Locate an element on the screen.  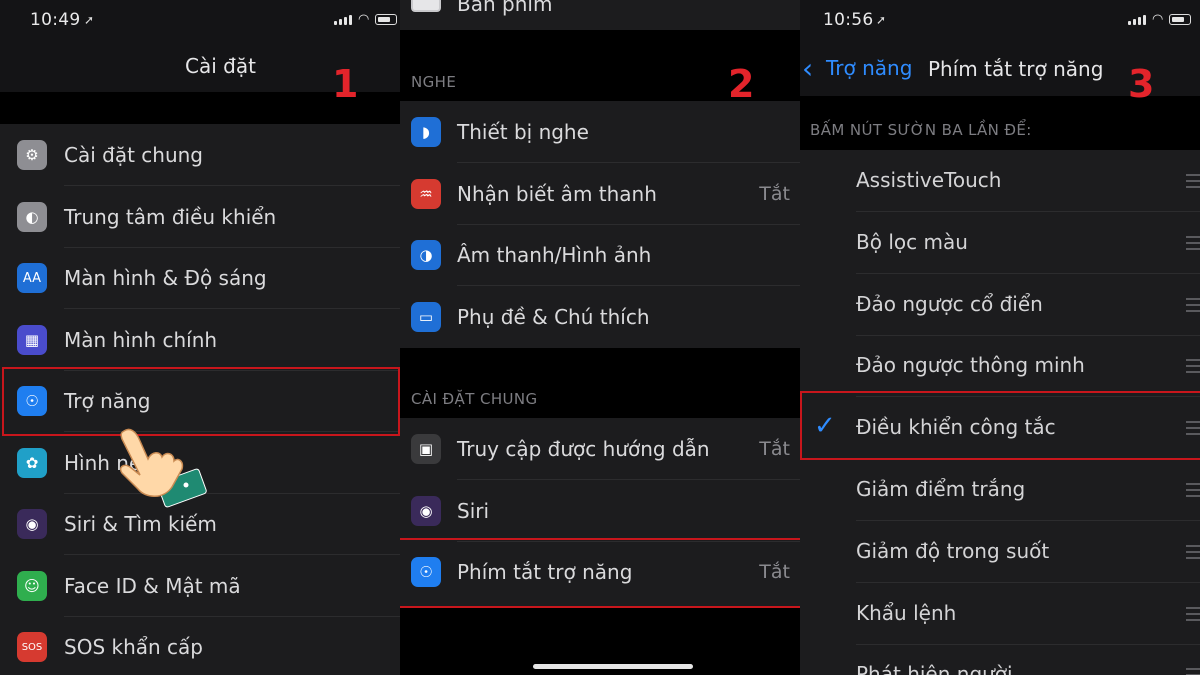
keyboard-label: Bàn phím is located at coordinates (505, 8).